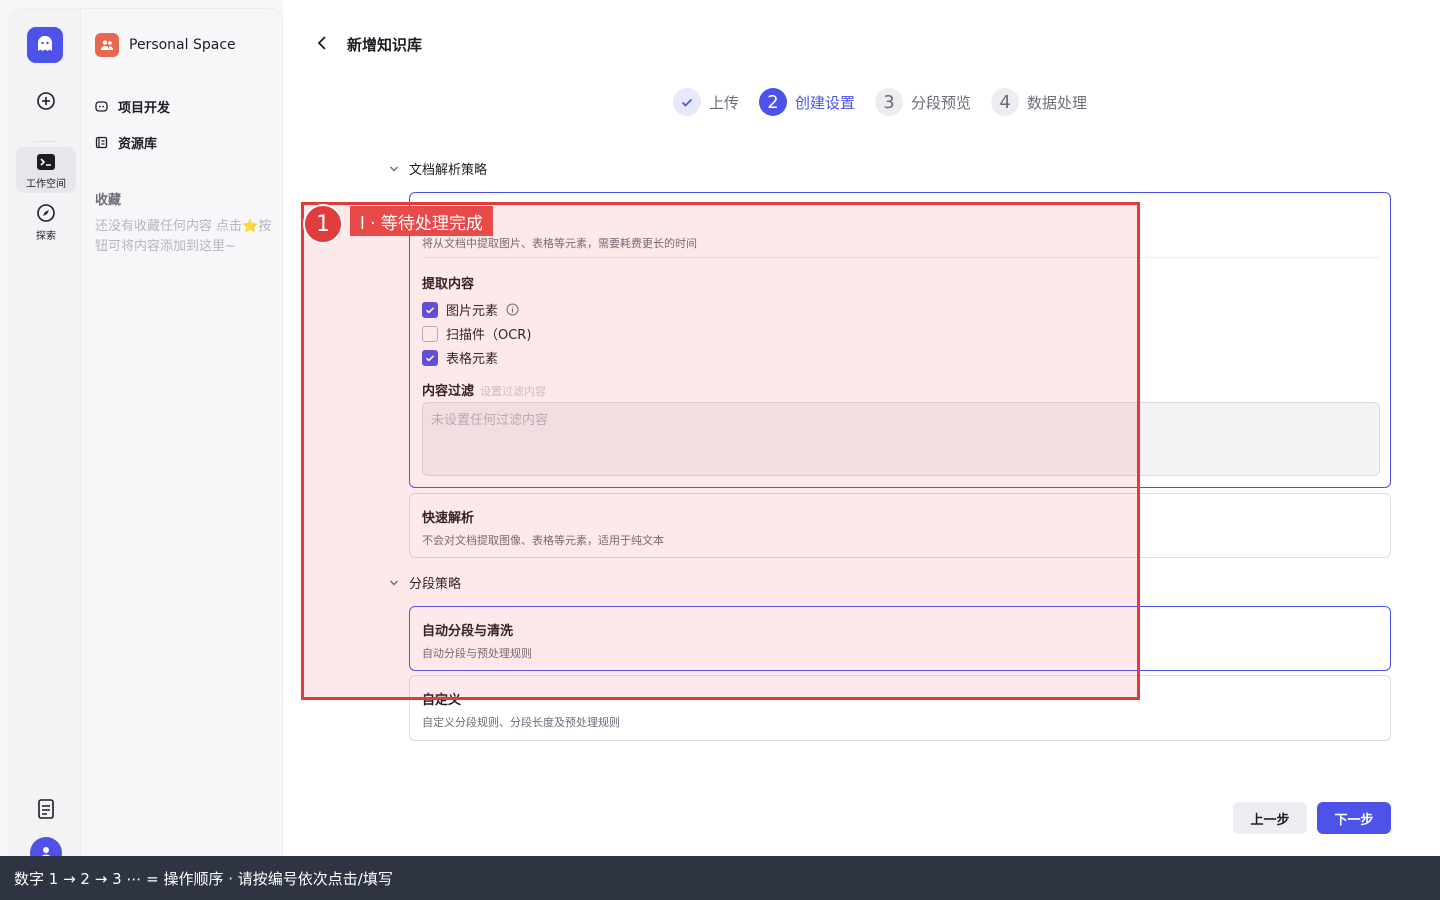 This screenshot has height=900, width=1440. Describe the element at coordinates (941, 102) in the screenshot. I see `step-label: 分段预览` at that location.